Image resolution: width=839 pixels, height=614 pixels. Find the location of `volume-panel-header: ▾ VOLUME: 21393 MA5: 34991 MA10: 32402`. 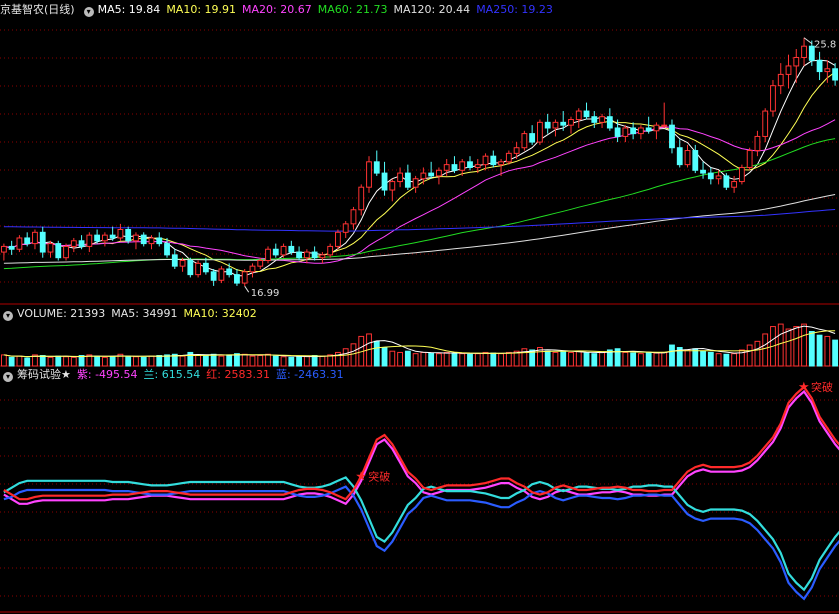

volume-panel-header: ▾ VOLUME: 21393 MA5: 34991 MA10: 32402 is located at coordinates (134, 314).